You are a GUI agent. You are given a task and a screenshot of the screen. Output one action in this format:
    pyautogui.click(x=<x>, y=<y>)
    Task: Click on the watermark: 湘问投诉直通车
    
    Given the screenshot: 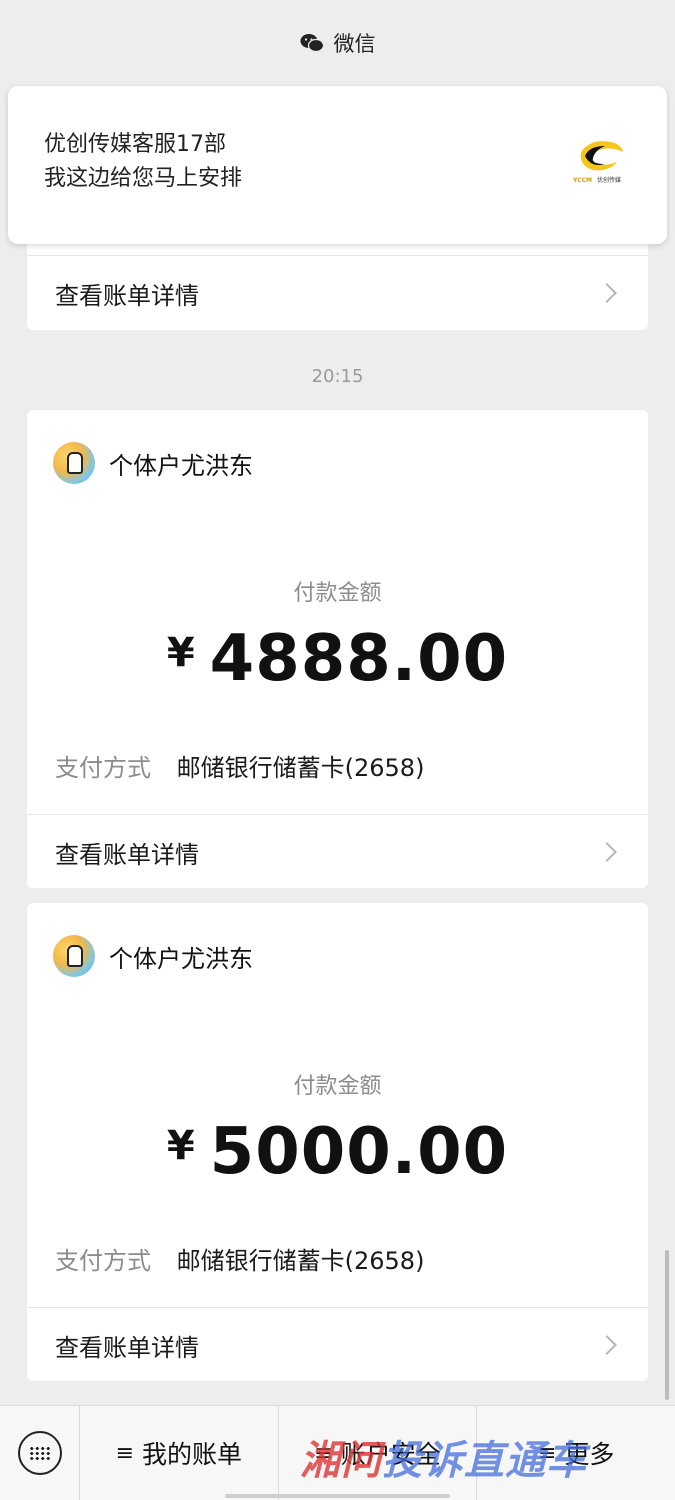 What is the action you would take?
    pyautogui.click(x=443, y=1461)
    